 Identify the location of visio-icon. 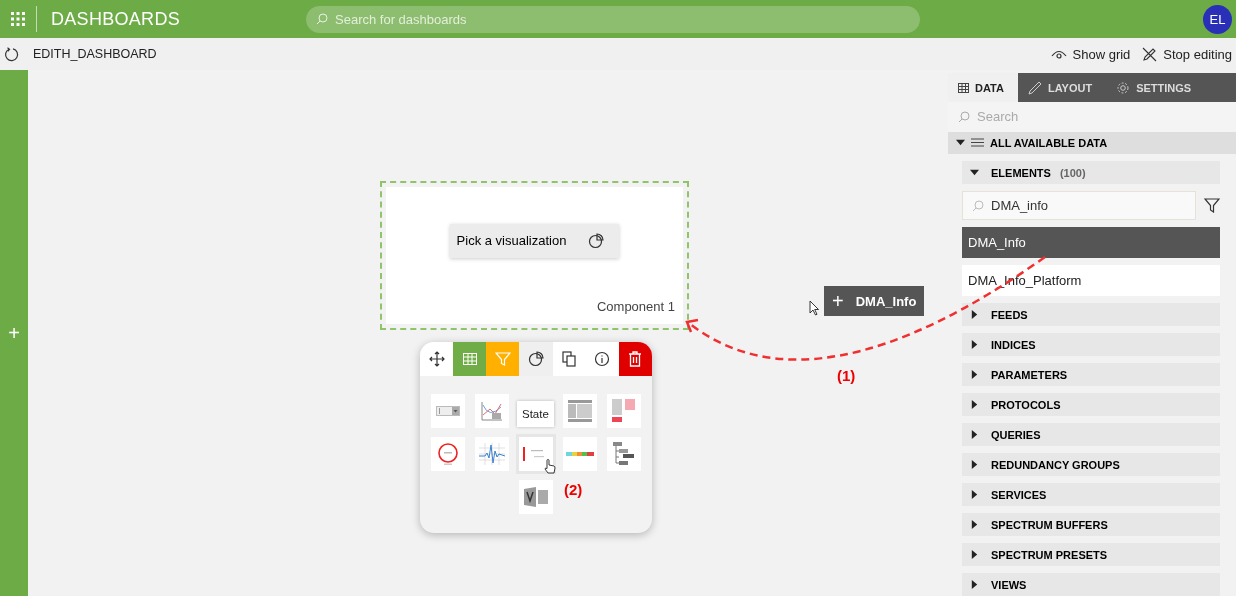
(536, 497).